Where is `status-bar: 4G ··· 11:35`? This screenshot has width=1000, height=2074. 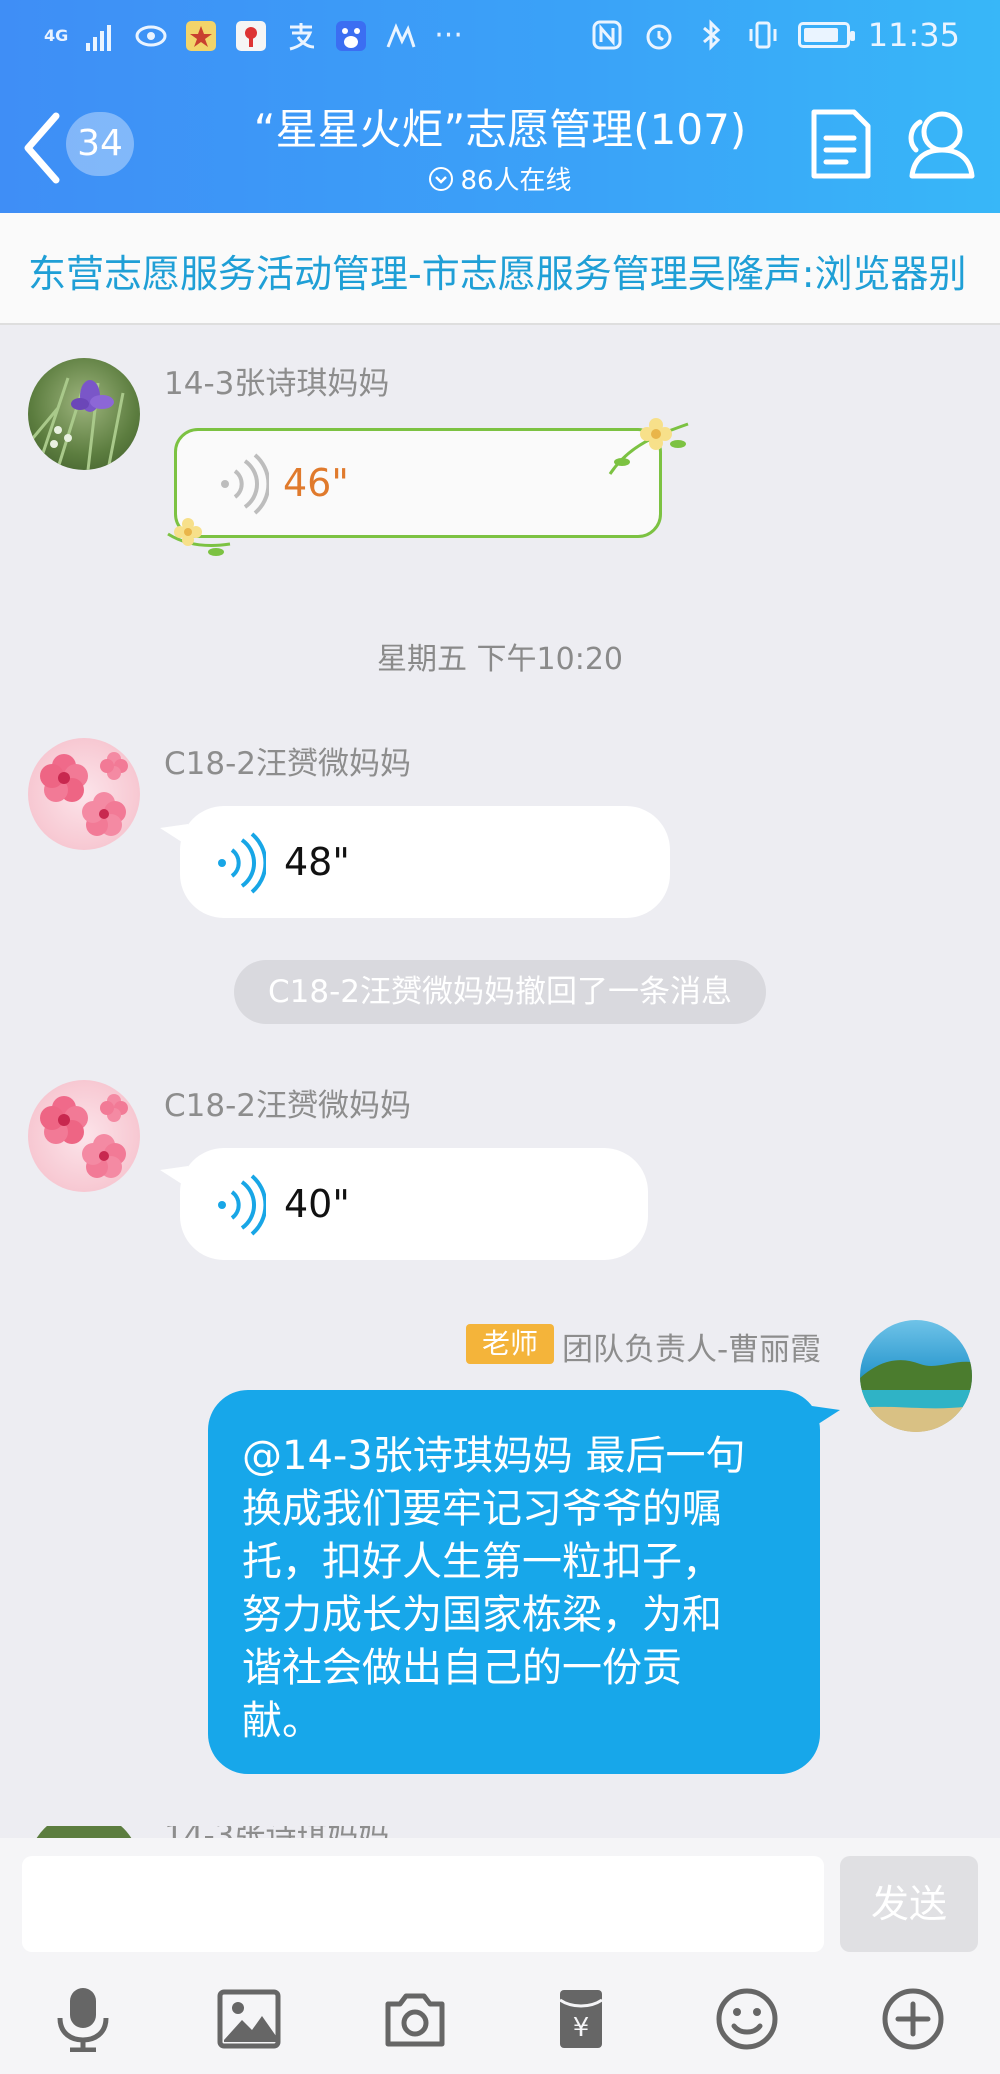
status-bar: 4G ··· 11:35 is located at coordinates (500, 36).